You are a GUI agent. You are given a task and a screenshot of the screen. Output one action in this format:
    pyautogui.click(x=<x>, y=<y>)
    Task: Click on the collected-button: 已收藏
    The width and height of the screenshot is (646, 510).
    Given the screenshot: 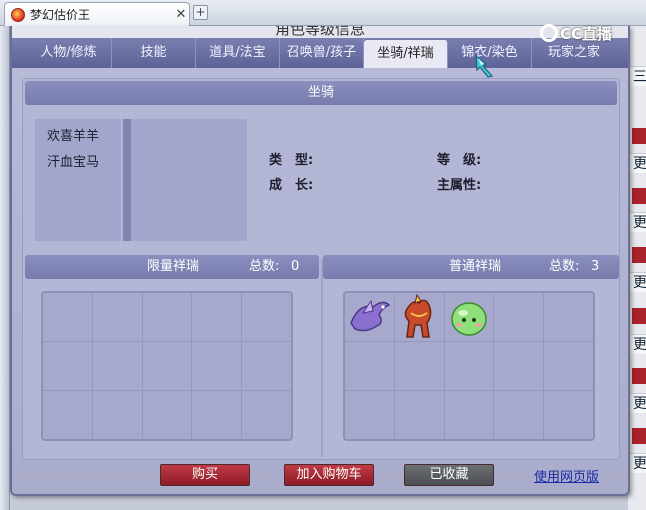 What is the action you would take?
    pyautogui.click(x=449, y=475)
    